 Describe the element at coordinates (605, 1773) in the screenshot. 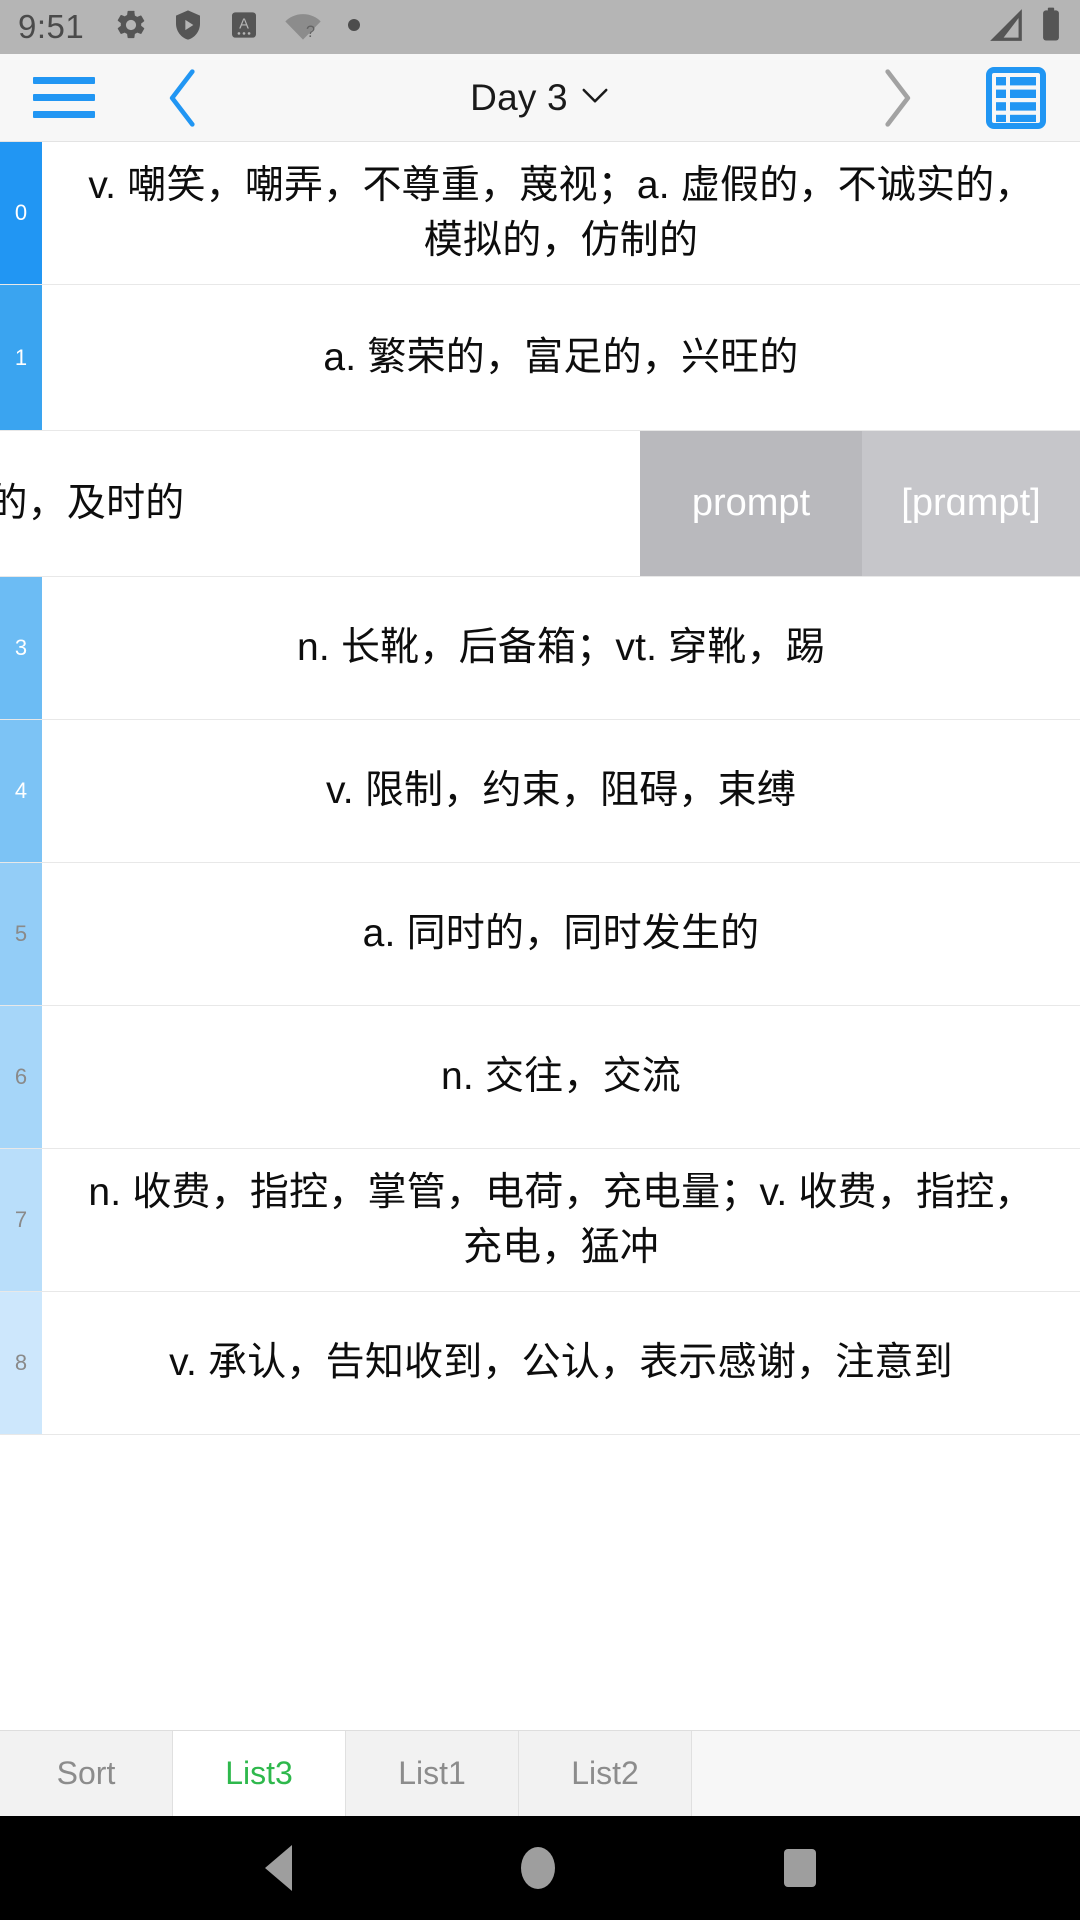

I see `tab-list2: List2` at that location.